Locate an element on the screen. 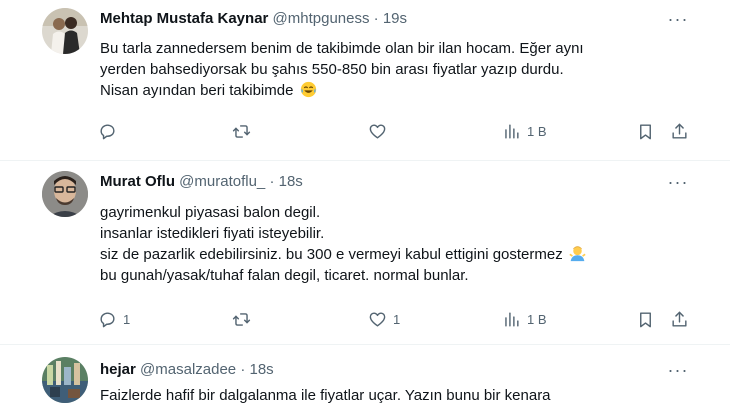  display-name: Murat Oflu is located at coordinates (137, 181).